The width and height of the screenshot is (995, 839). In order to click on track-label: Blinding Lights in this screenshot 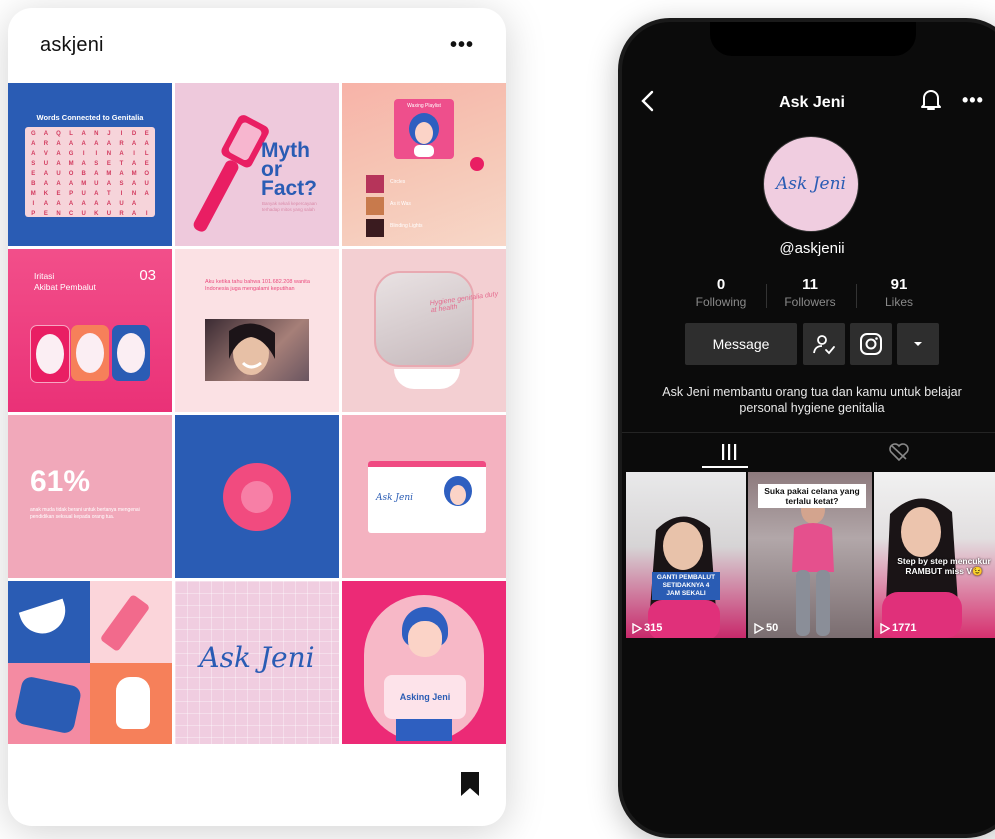, I will do `click(406, 226)`.